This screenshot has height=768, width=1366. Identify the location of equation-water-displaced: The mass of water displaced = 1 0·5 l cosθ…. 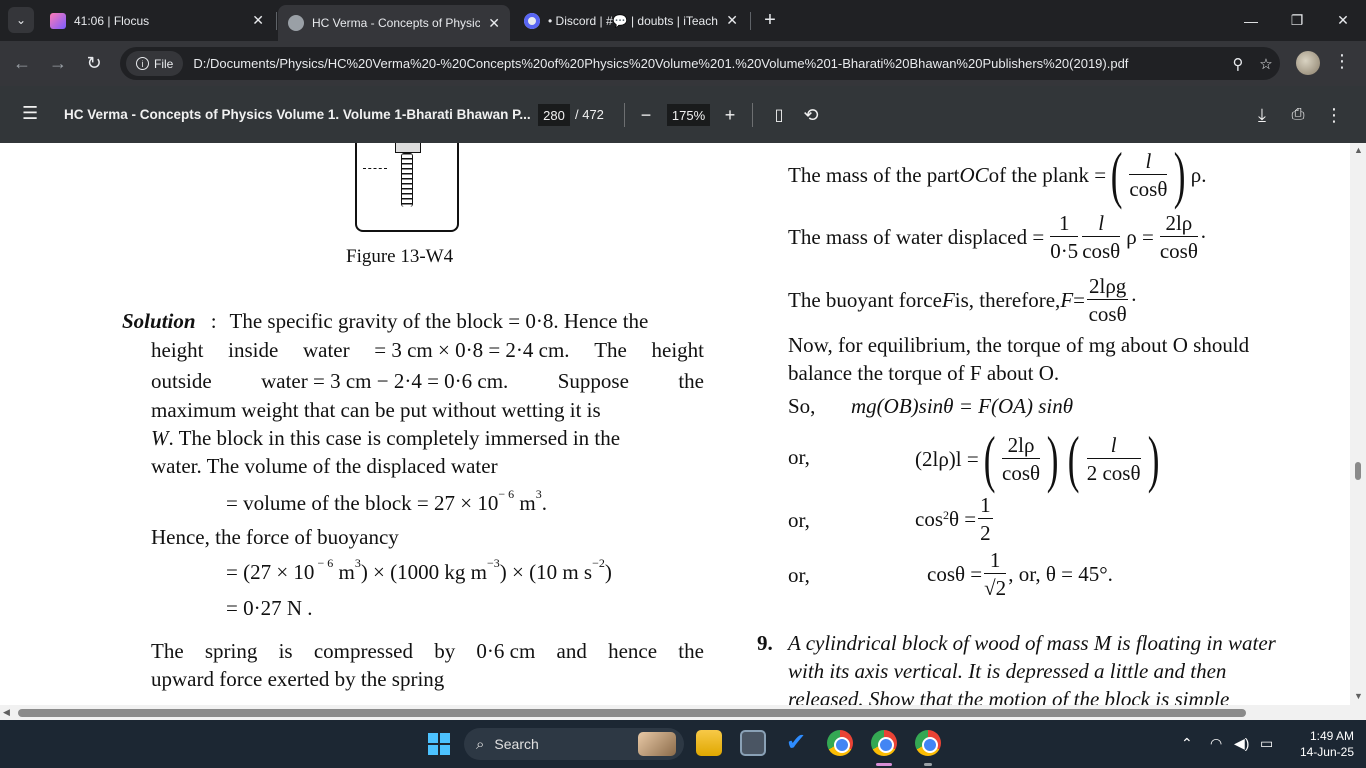
(997, 237).